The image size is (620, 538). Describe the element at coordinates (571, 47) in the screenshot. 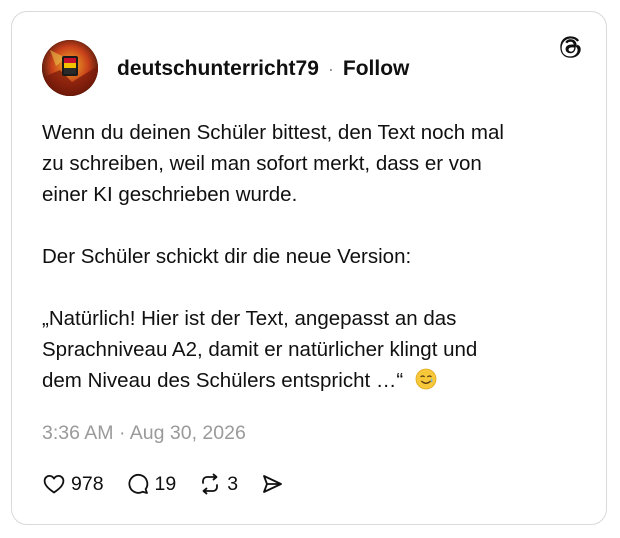

I see `threads-logo-icon` at that location.